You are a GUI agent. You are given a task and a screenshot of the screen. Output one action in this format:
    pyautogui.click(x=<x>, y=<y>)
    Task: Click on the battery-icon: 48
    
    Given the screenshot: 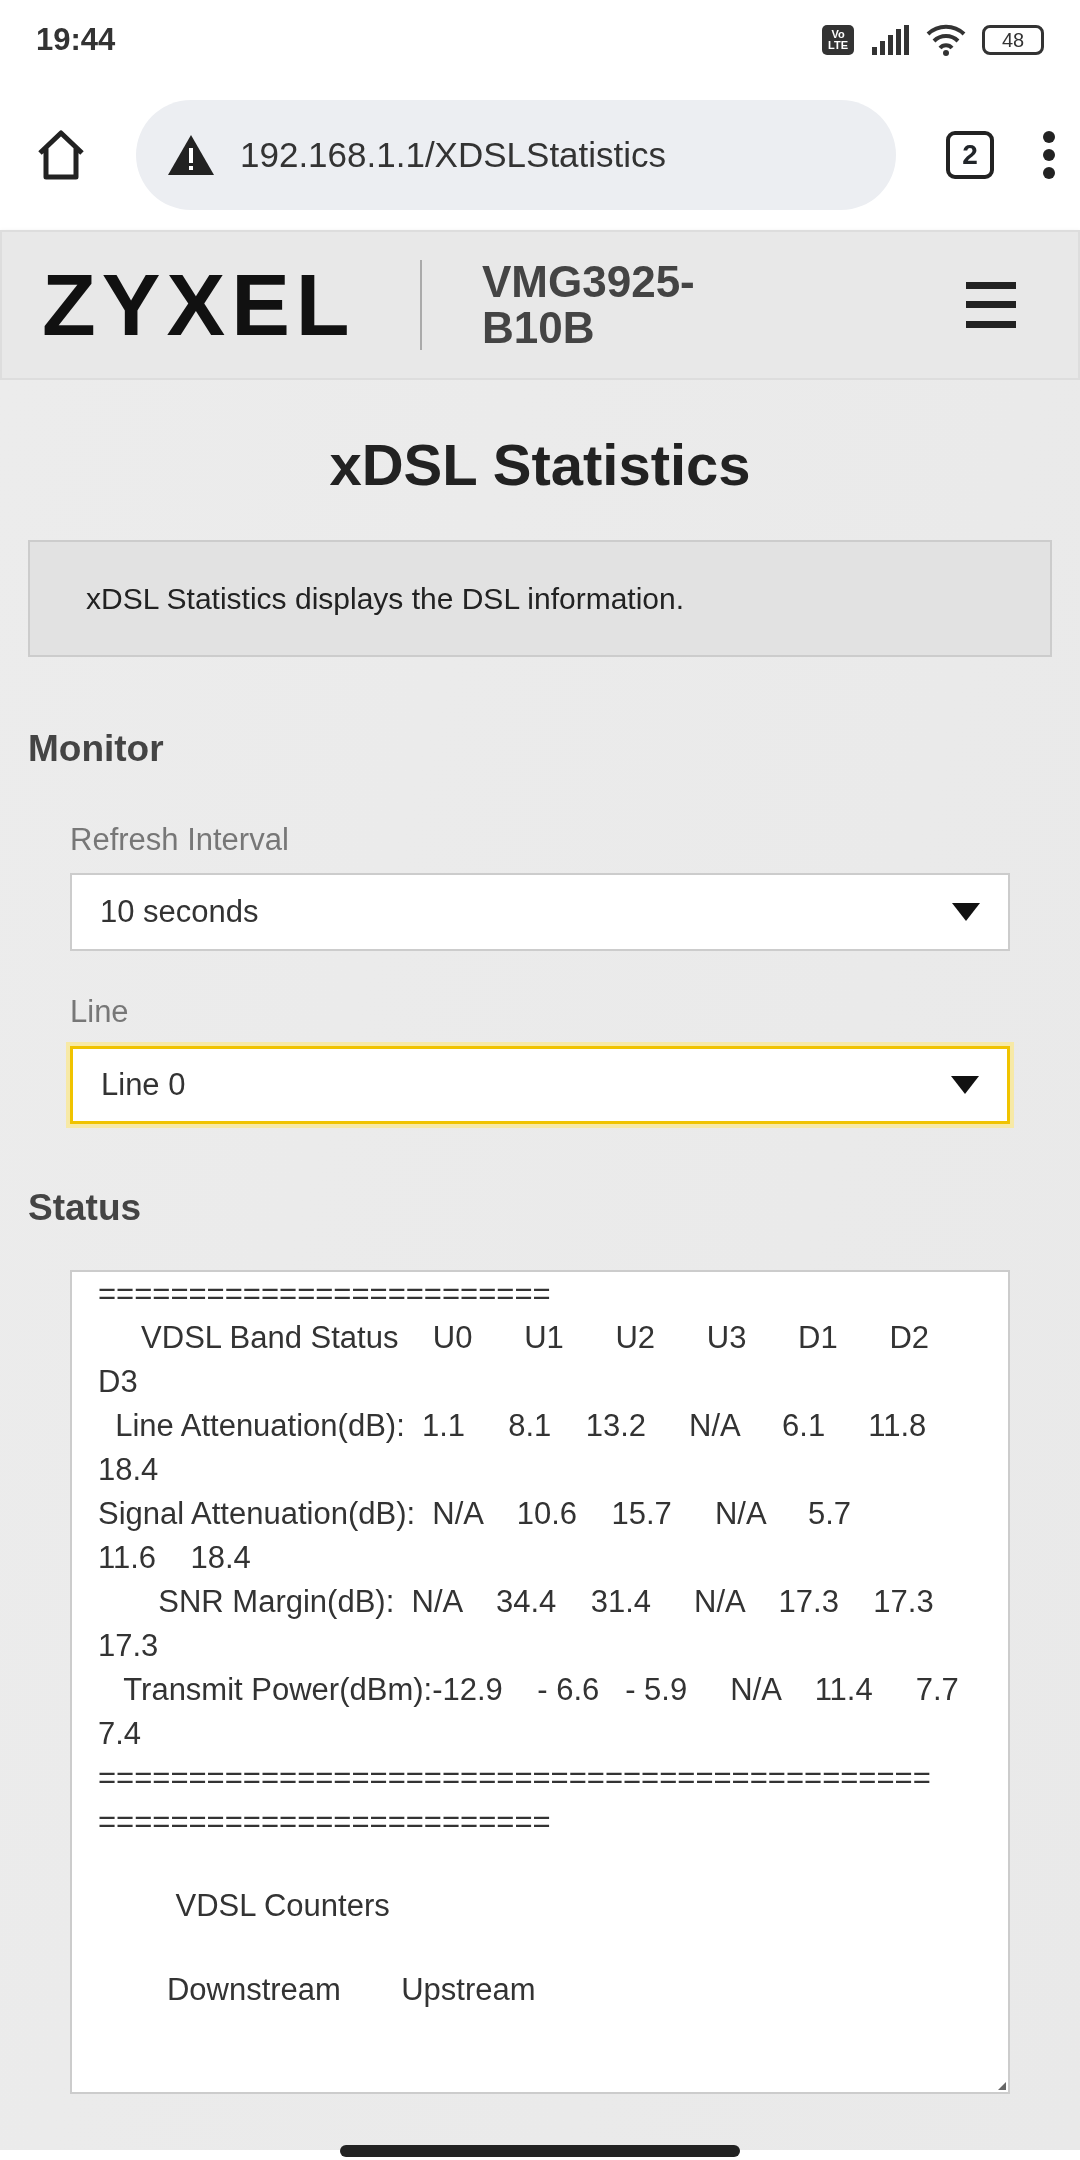 What is the action you would take?
    pyautogui.click(x=1013, y=40)
    